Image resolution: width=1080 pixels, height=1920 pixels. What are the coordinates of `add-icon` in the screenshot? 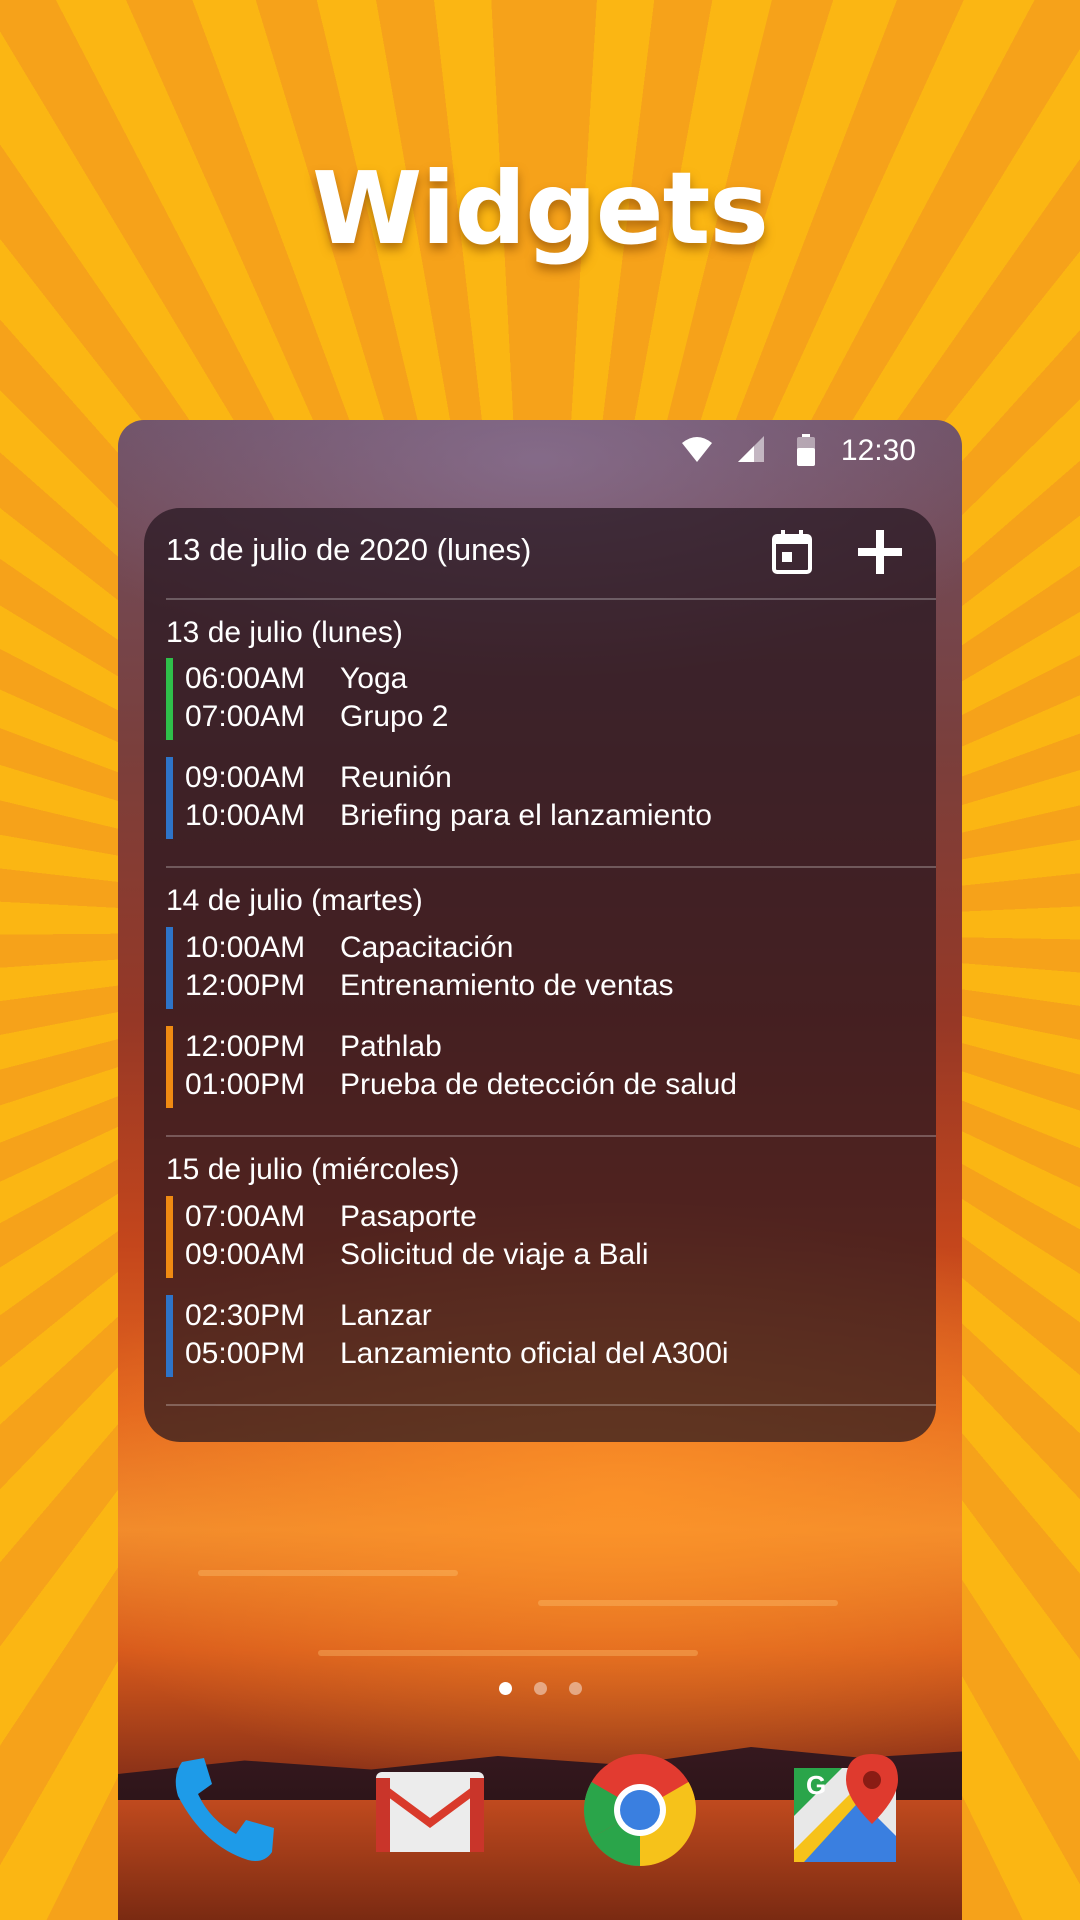 It's located at (880, 552).